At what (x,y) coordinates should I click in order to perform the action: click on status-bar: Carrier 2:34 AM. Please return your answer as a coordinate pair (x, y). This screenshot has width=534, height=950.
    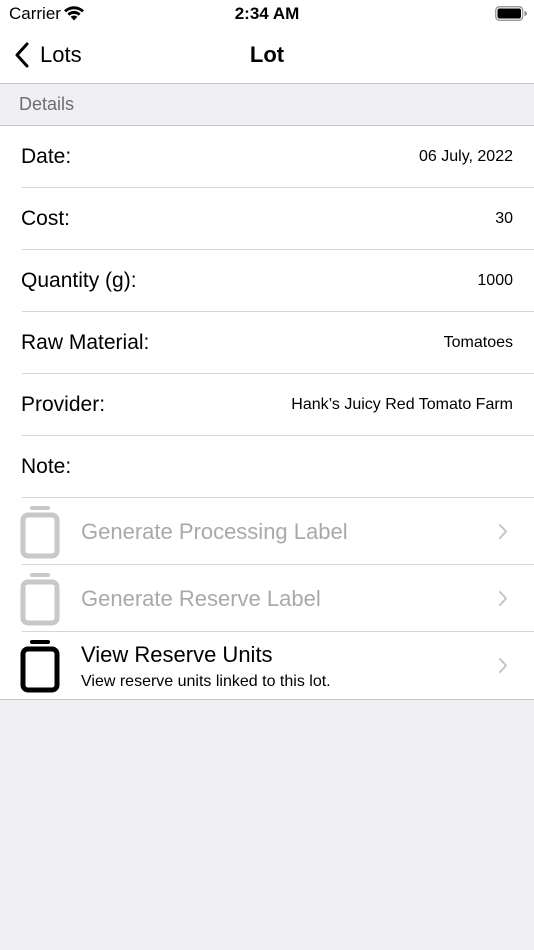
    Looking at the image, I should click on (267, 14).